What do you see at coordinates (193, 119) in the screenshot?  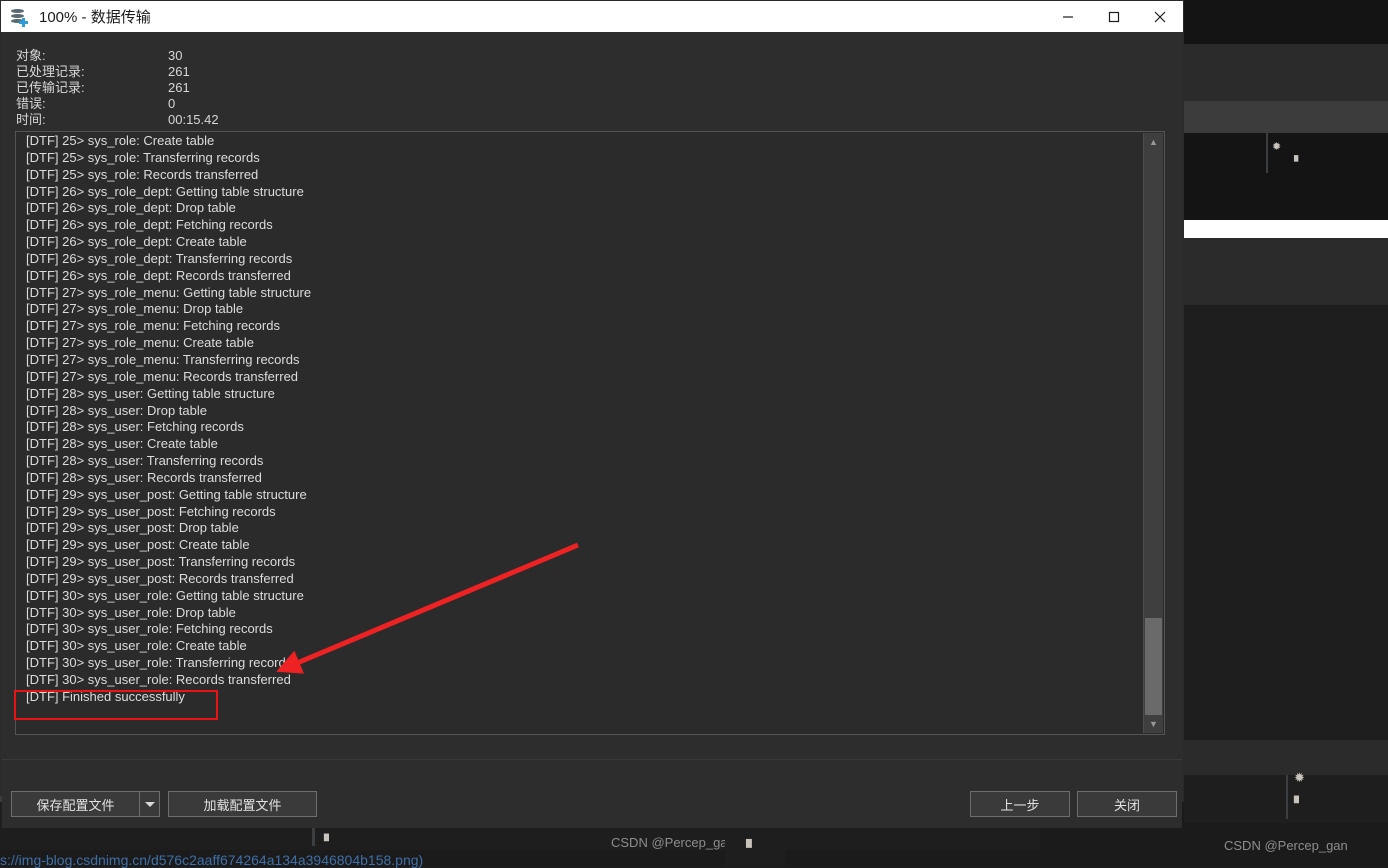 I see `stat-value: 00:15.42` at bounding box center [193, 119].